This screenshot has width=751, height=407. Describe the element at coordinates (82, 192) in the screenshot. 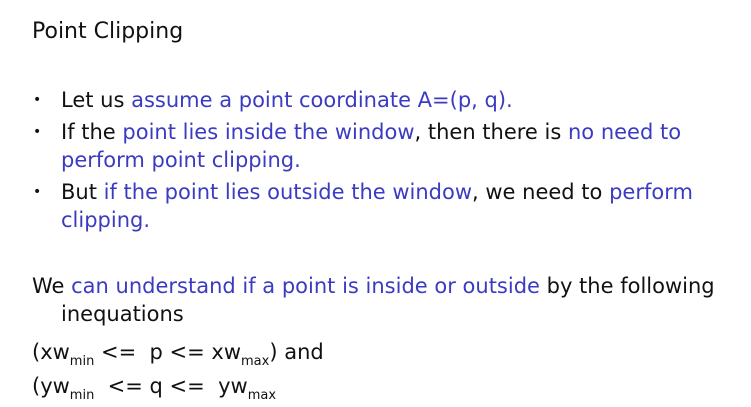

I see `bullet-3-text-1: But` at that location.